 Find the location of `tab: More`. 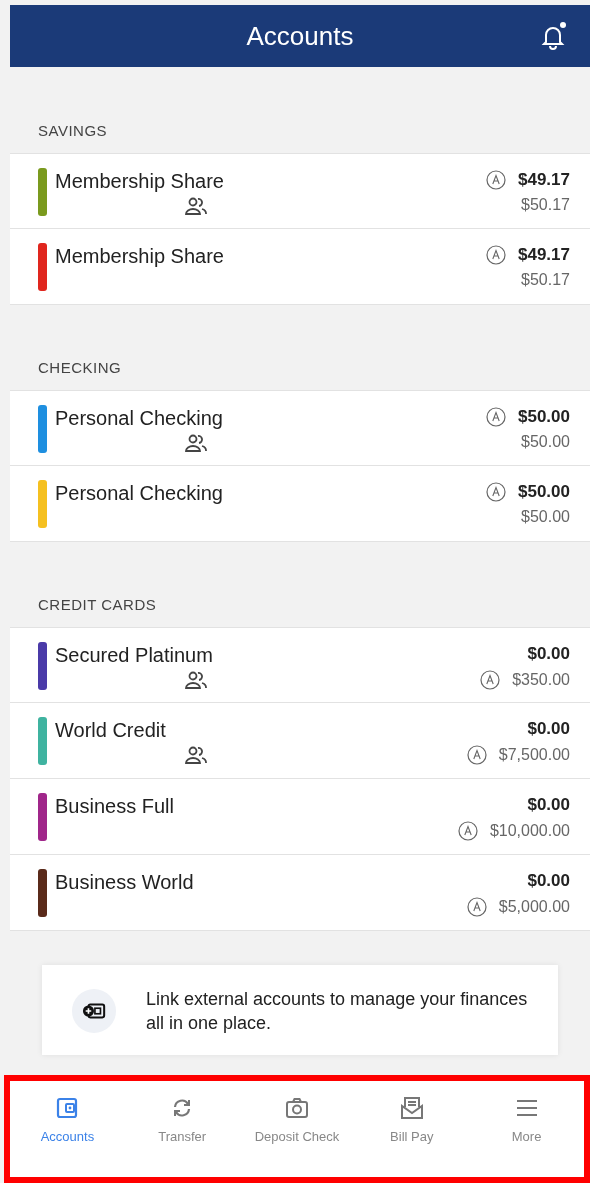

tab: More is located at coordinates (526, 1129).